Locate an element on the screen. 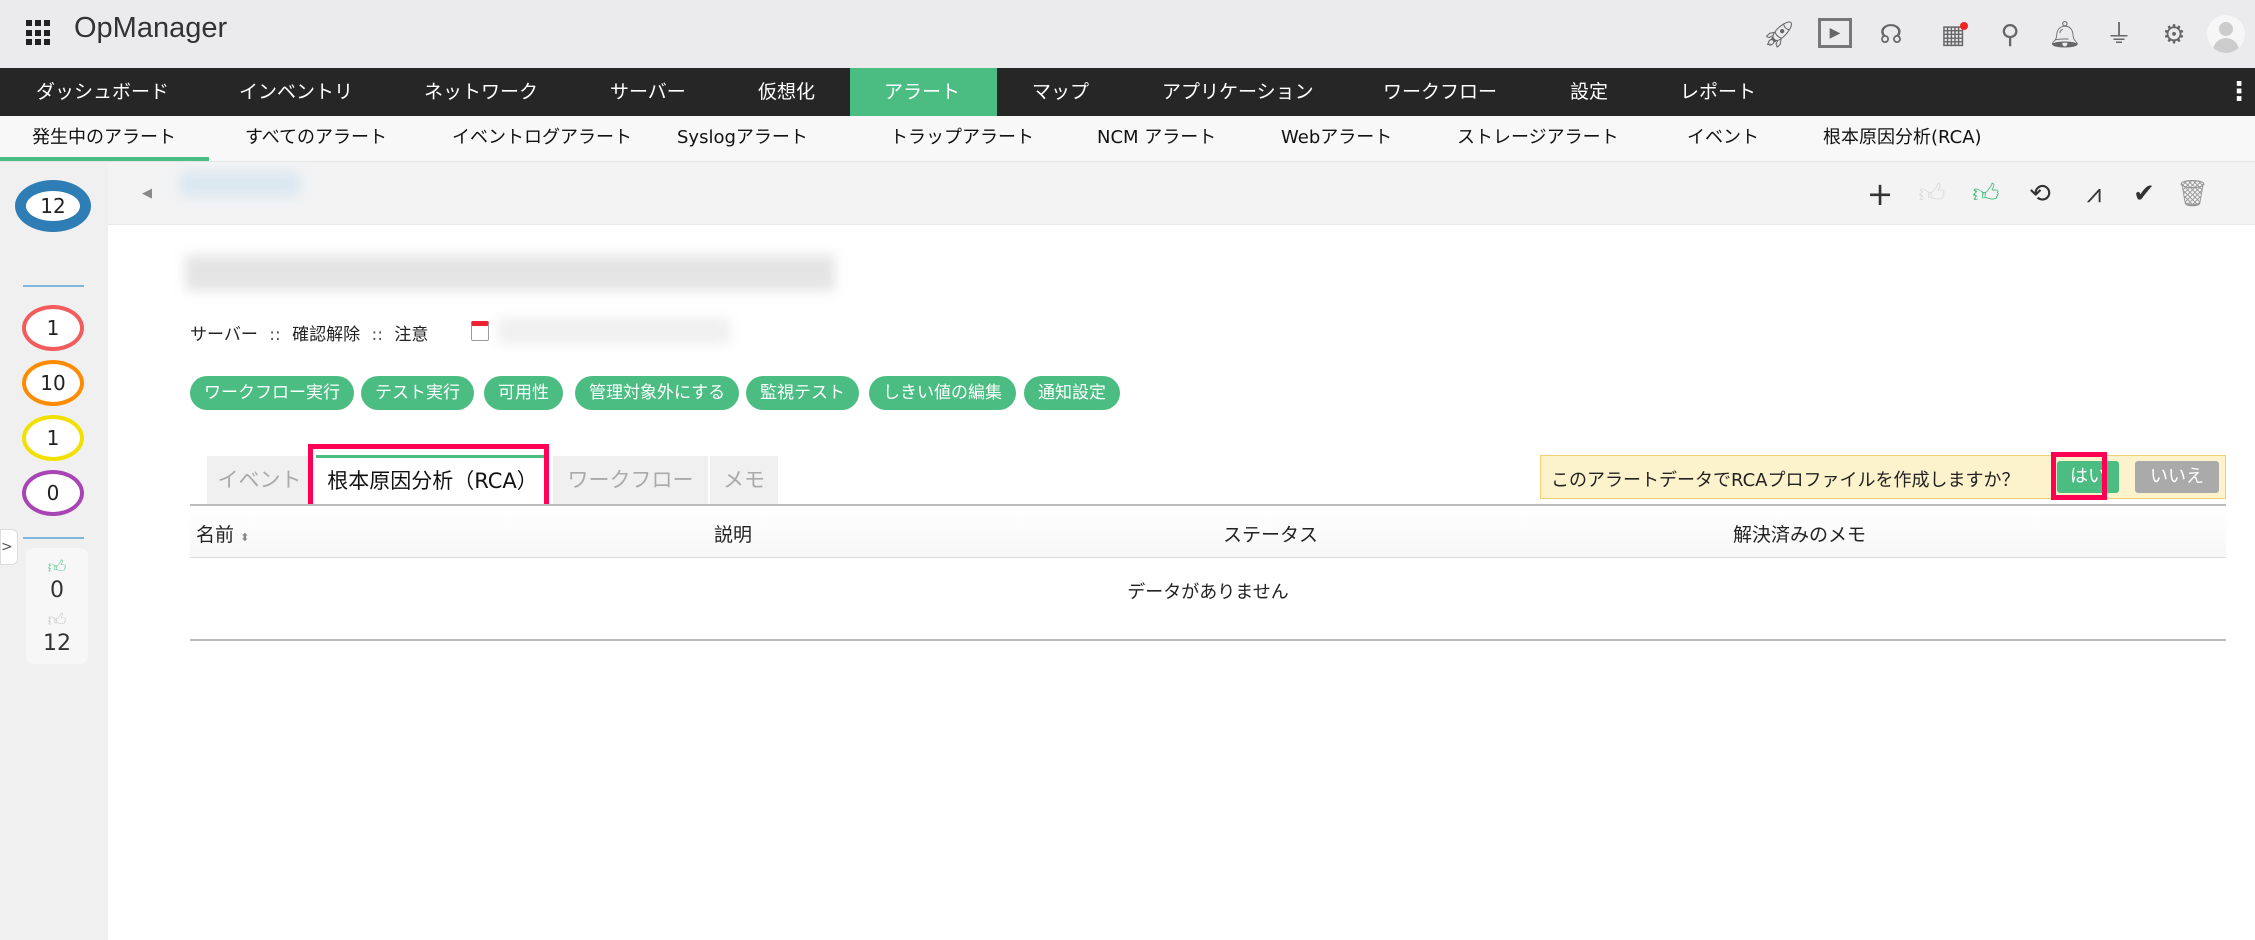 The height and width of the screenshot is (940, 2255). breadcrumb-blurred is located at coordinates (240, 184).